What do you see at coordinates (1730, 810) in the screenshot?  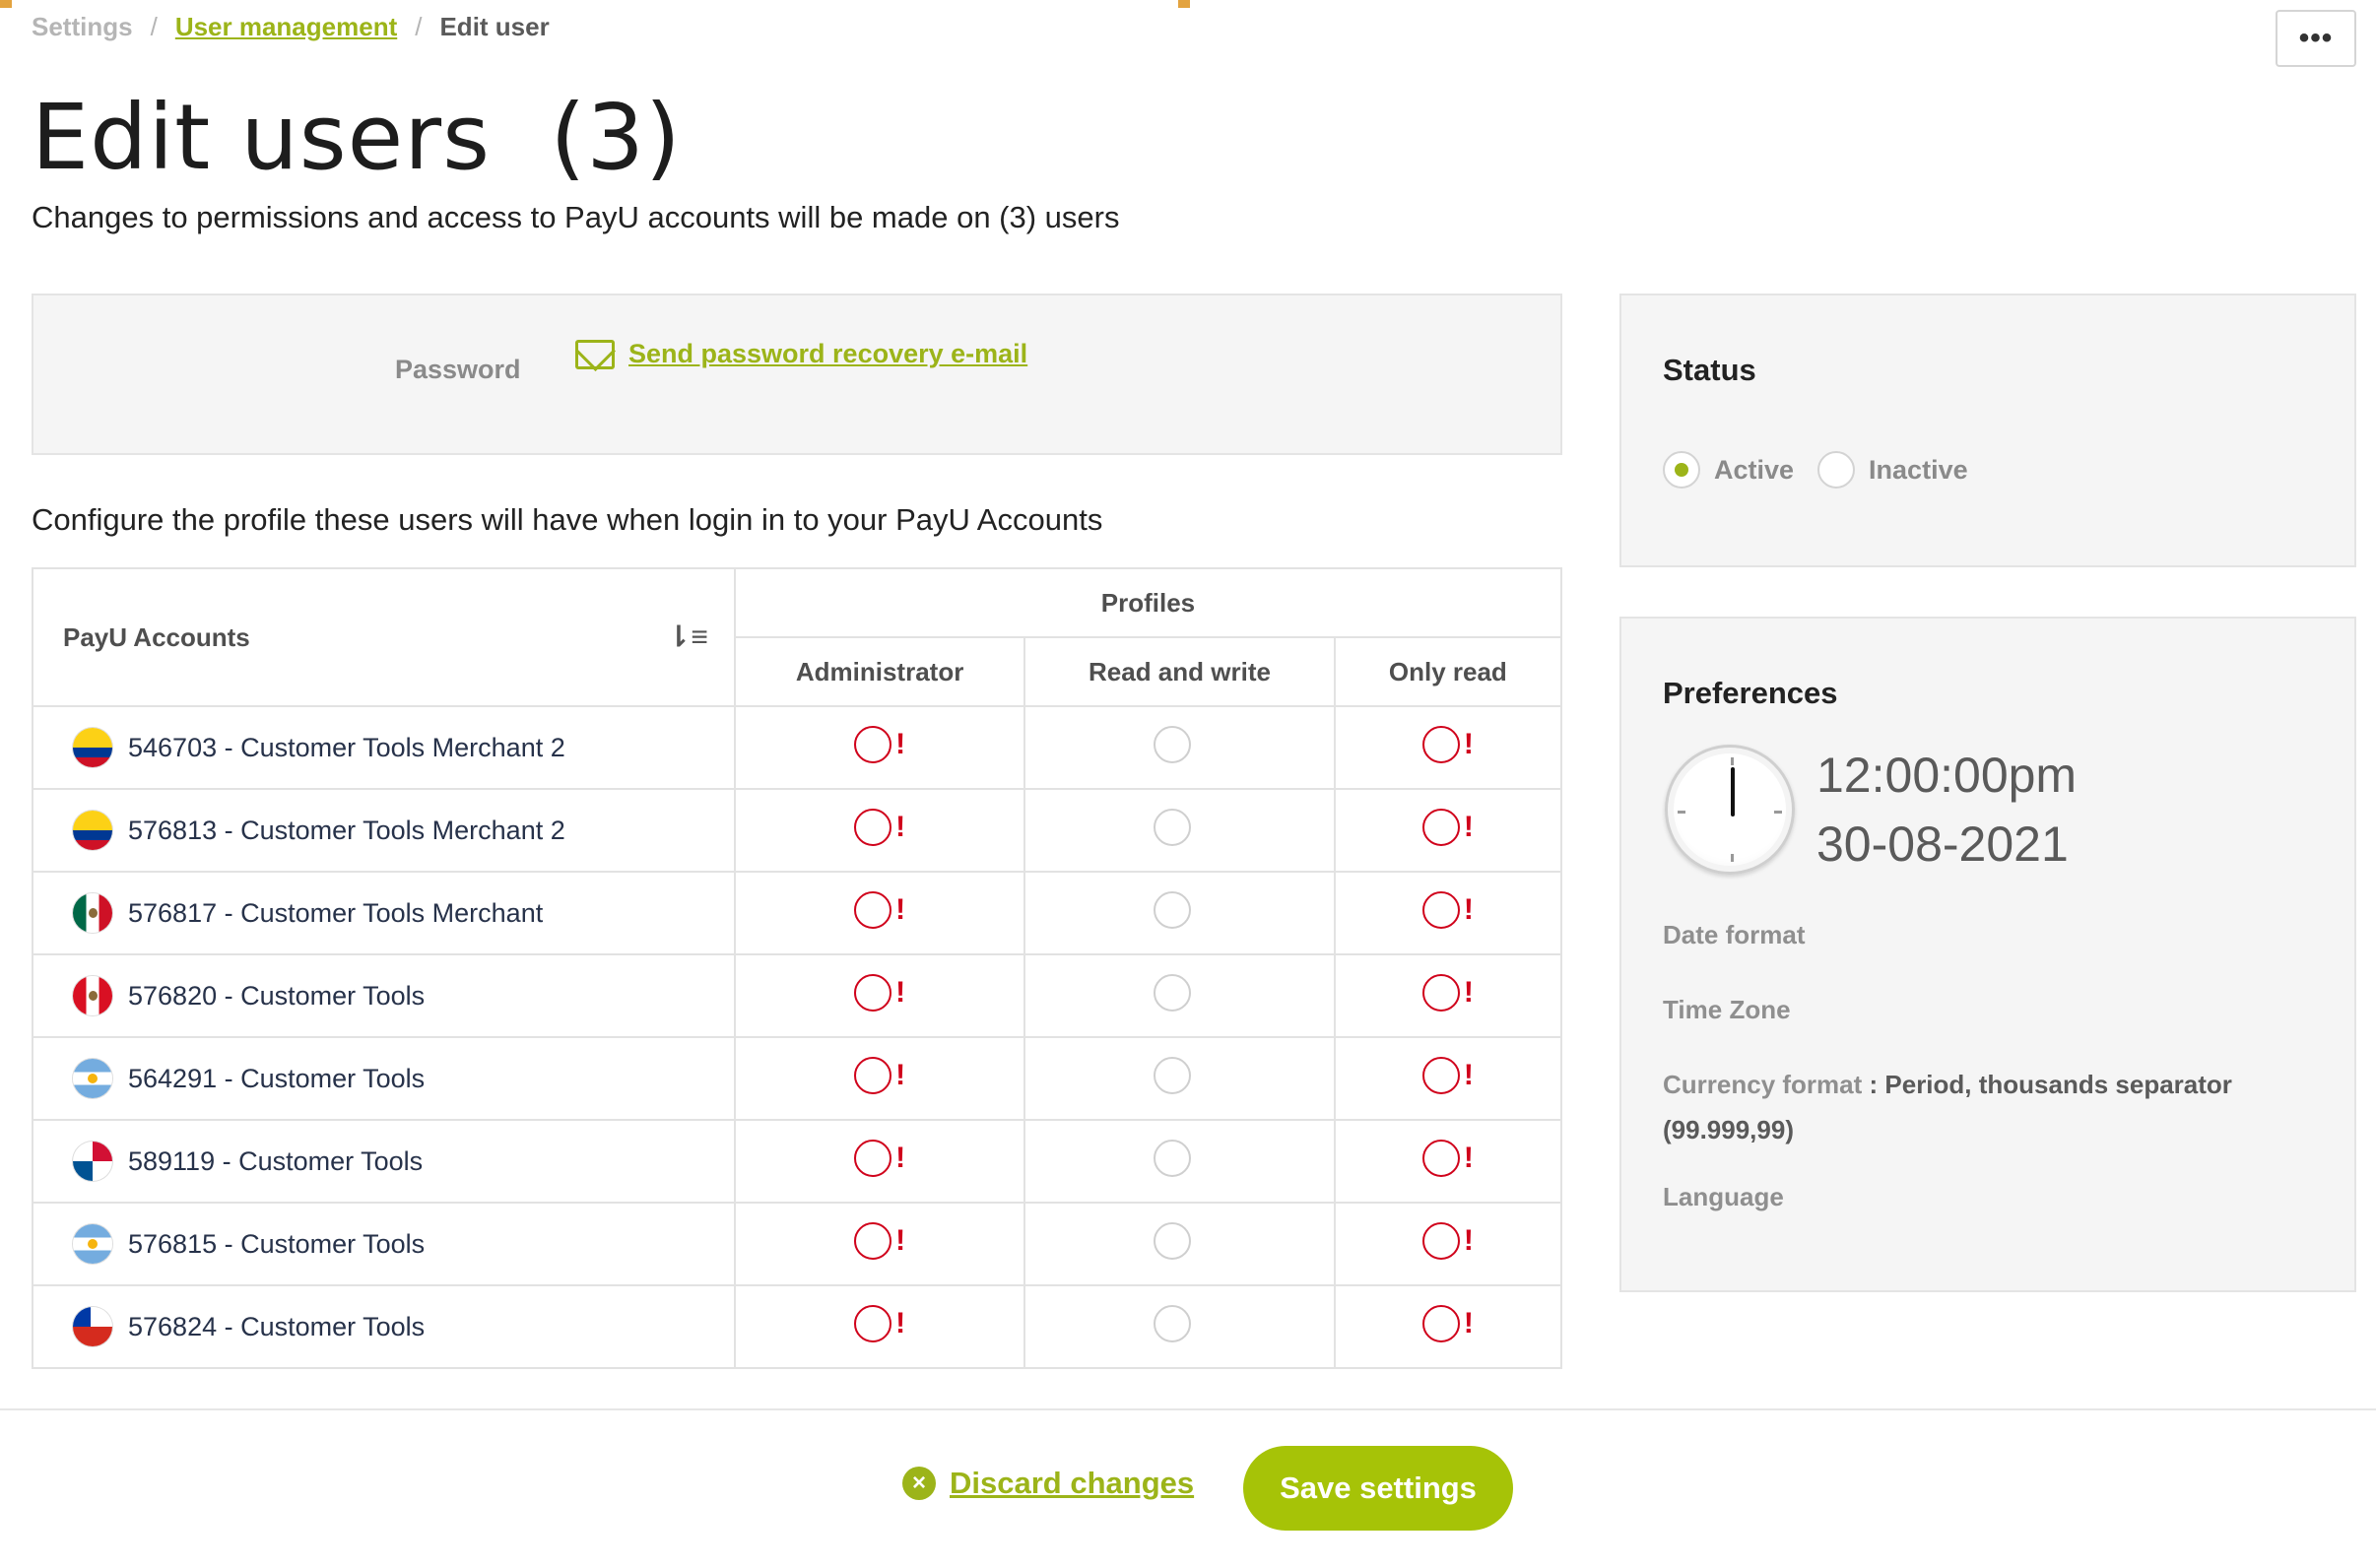 I see `clock-icon` at bounding box center [1730, 810].